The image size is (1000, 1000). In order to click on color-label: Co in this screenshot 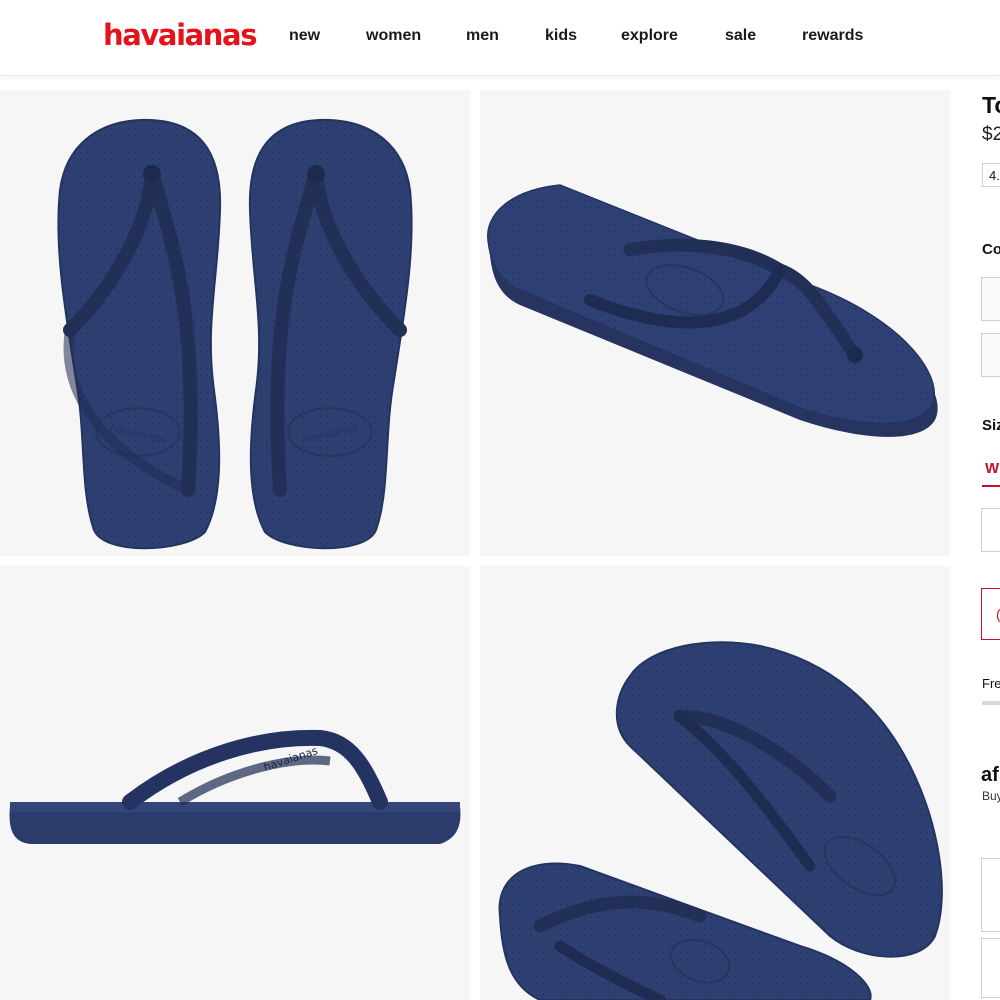, I will do `click(991, 249)`.